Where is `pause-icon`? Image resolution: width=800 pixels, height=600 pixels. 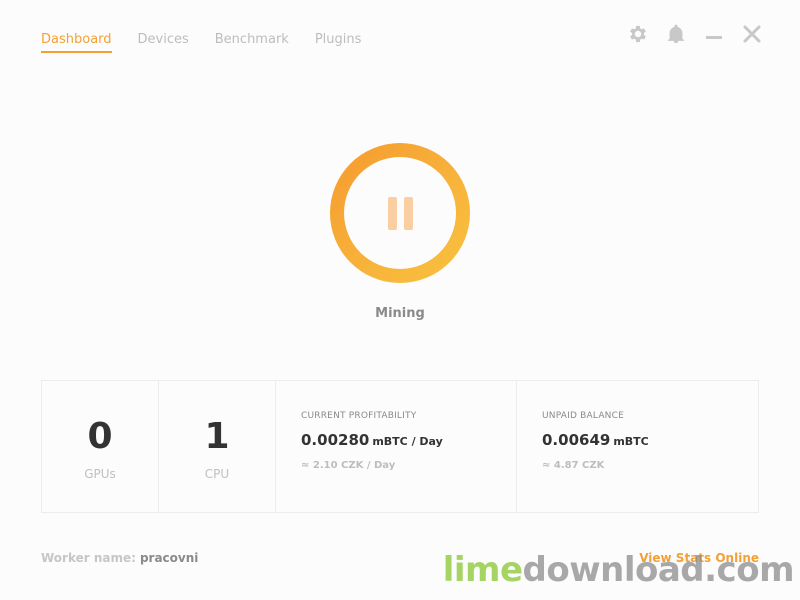
pause-icon is located at coordinates (400, 213).